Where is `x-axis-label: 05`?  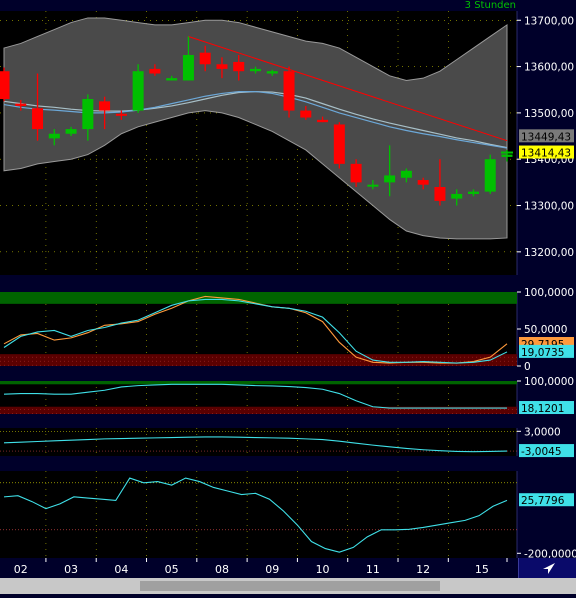
x-axis-label: 05 is located at coordinates (172, 569).